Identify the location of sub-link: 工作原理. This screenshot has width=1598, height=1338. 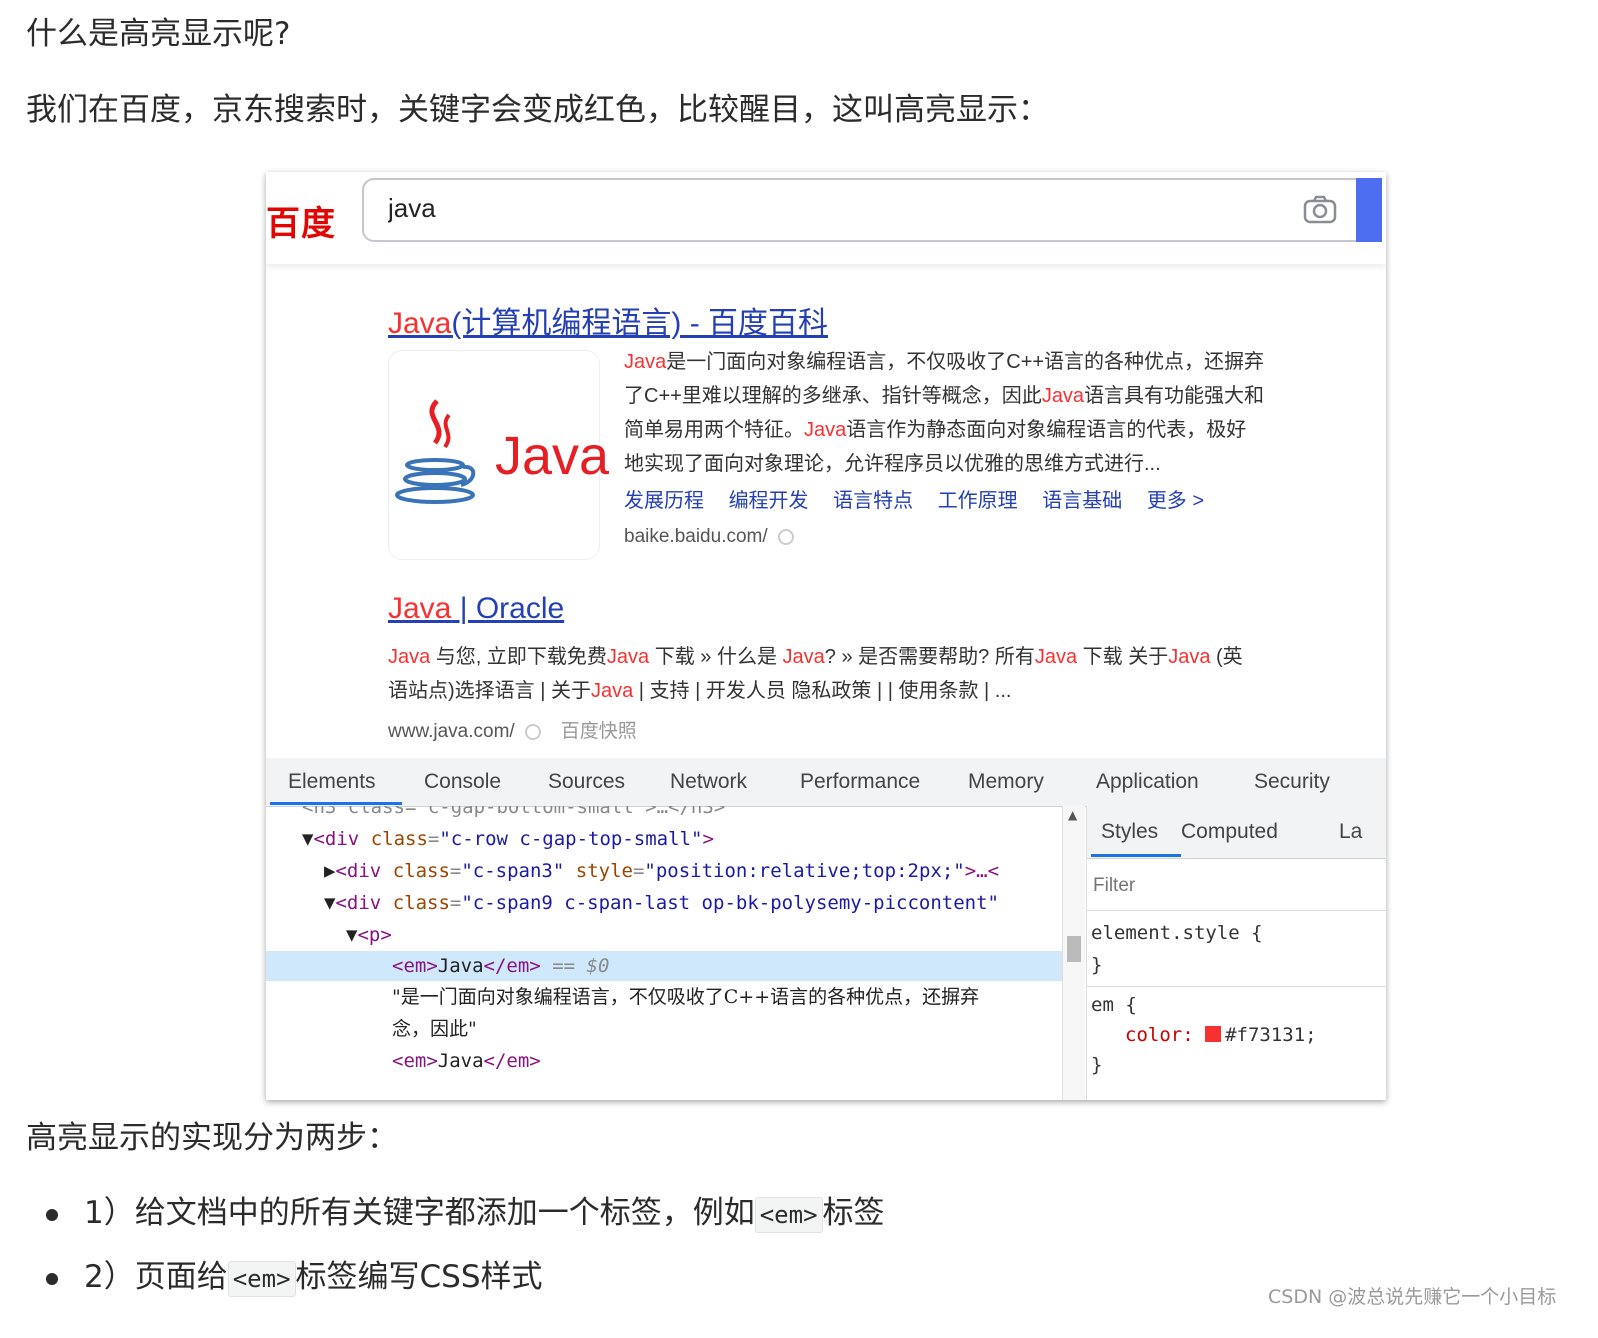
(978, 501).